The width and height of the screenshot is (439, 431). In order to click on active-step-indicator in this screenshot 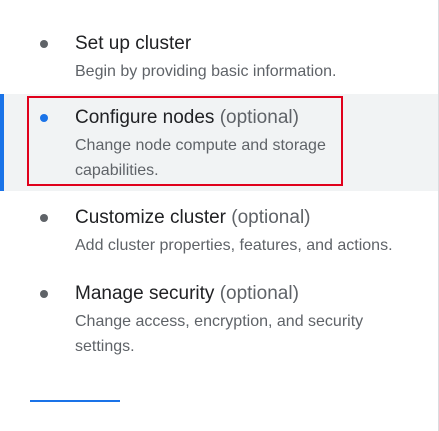, I will do `click(2, 142)`.